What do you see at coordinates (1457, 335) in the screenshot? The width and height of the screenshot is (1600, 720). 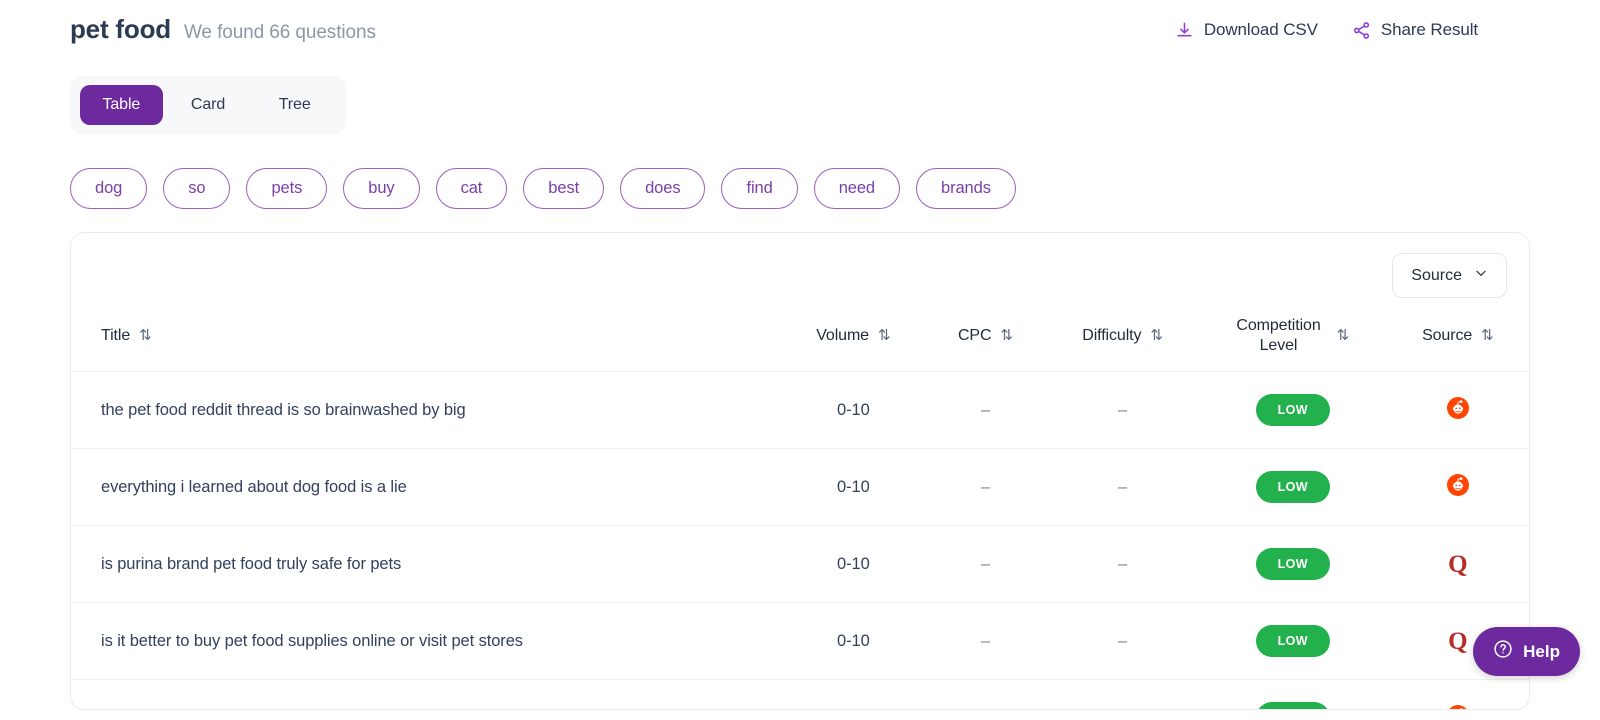 I see `column-header-source: Source ⇅` at bounding box center [1457, 335].